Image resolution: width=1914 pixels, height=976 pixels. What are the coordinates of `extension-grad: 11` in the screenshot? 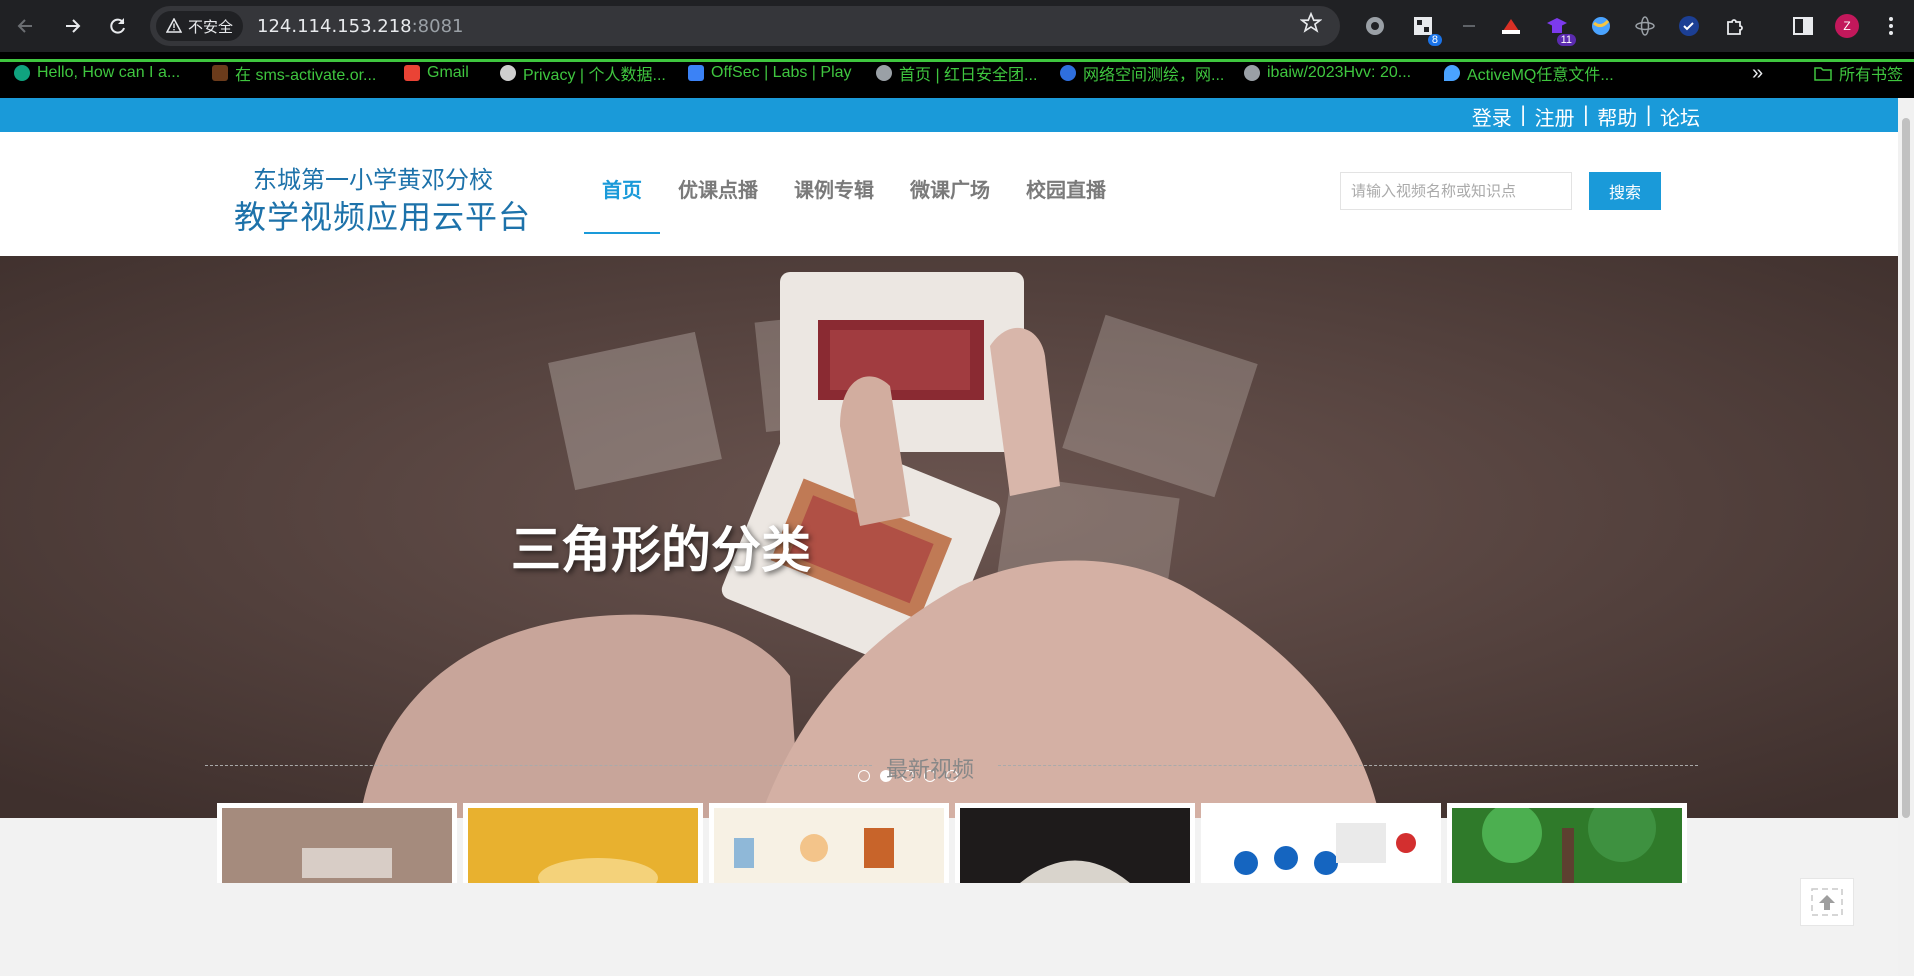 It's located at (1560, 28).